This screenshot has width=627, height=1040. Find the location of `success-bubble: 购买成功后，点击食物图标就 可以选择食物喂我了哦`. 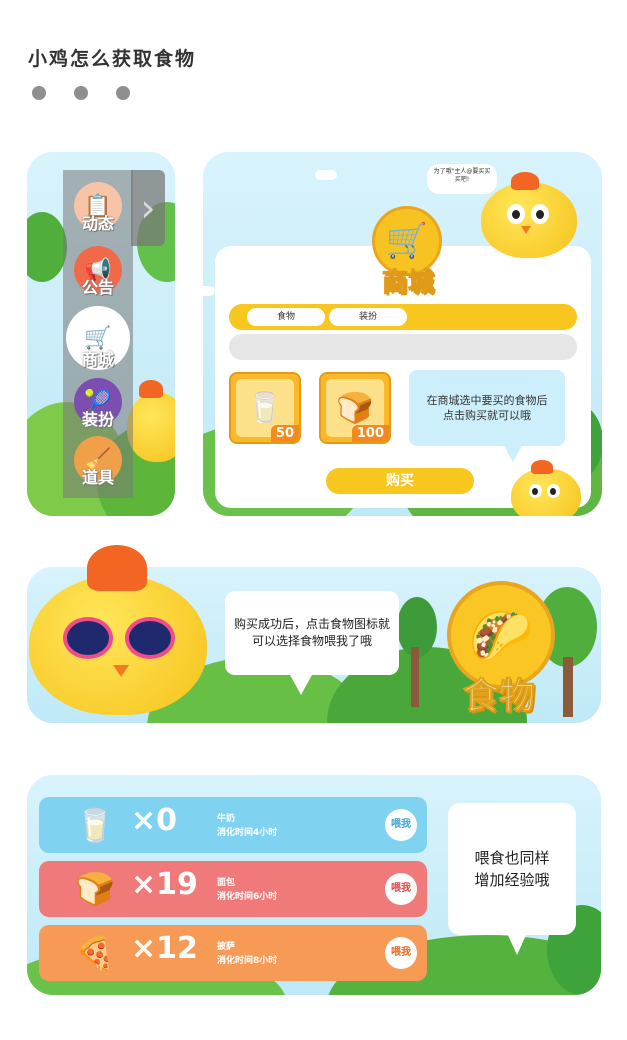

success-bubble: 购买成功后，点击食物图标就 可以选择食物喂我了哦 is located at coordinates (312, 633).